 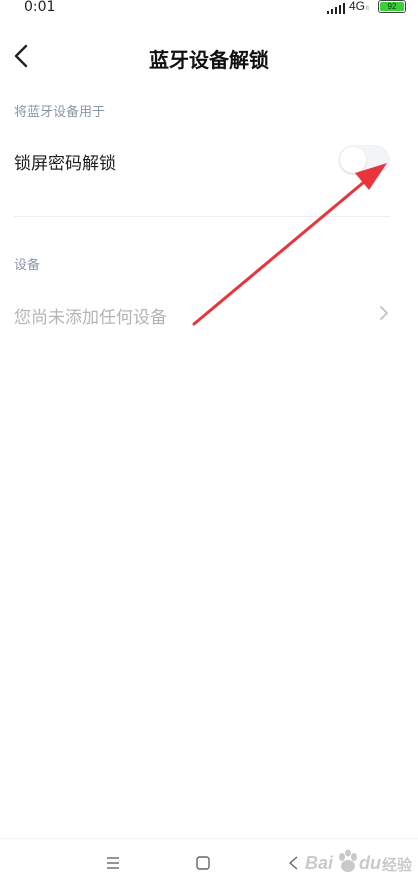 I want to click on signal-icon, so click(x=336, y=8).